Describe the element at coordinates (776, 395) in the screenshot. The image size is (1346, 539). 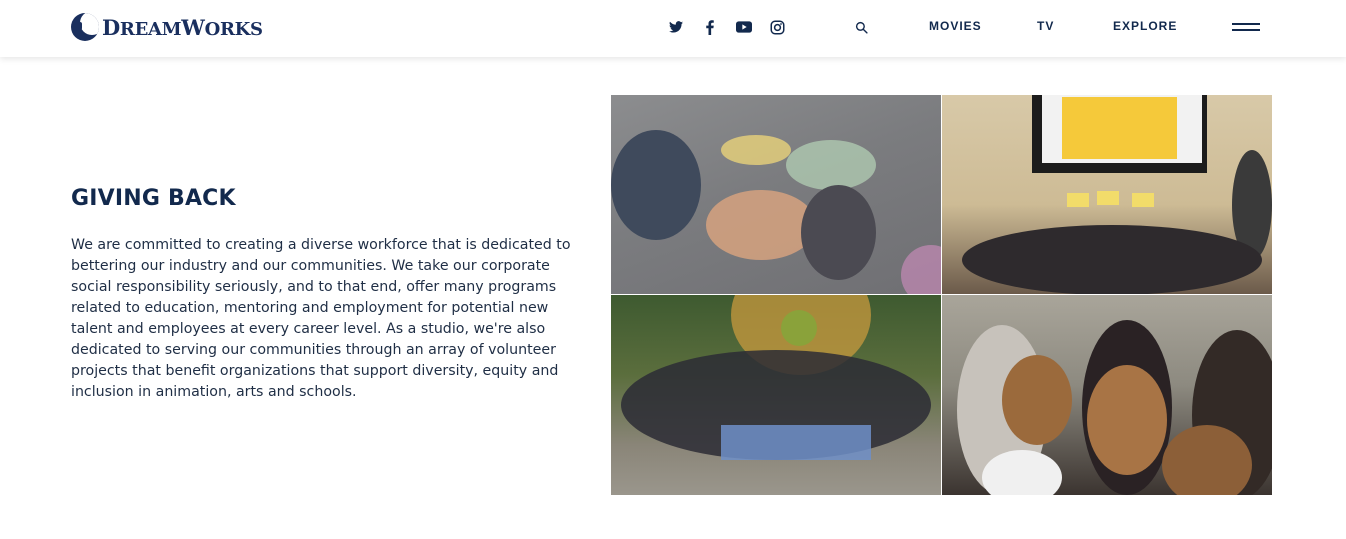
I see `volunteer-group-photo` at that location.